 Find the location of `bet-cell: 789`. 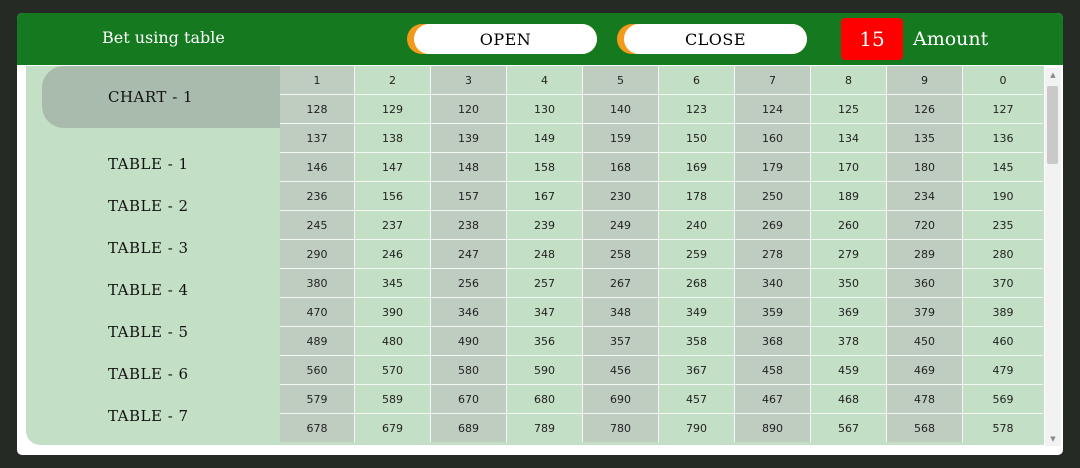

bet-cell: 789 is located at coordinates (544, 428).